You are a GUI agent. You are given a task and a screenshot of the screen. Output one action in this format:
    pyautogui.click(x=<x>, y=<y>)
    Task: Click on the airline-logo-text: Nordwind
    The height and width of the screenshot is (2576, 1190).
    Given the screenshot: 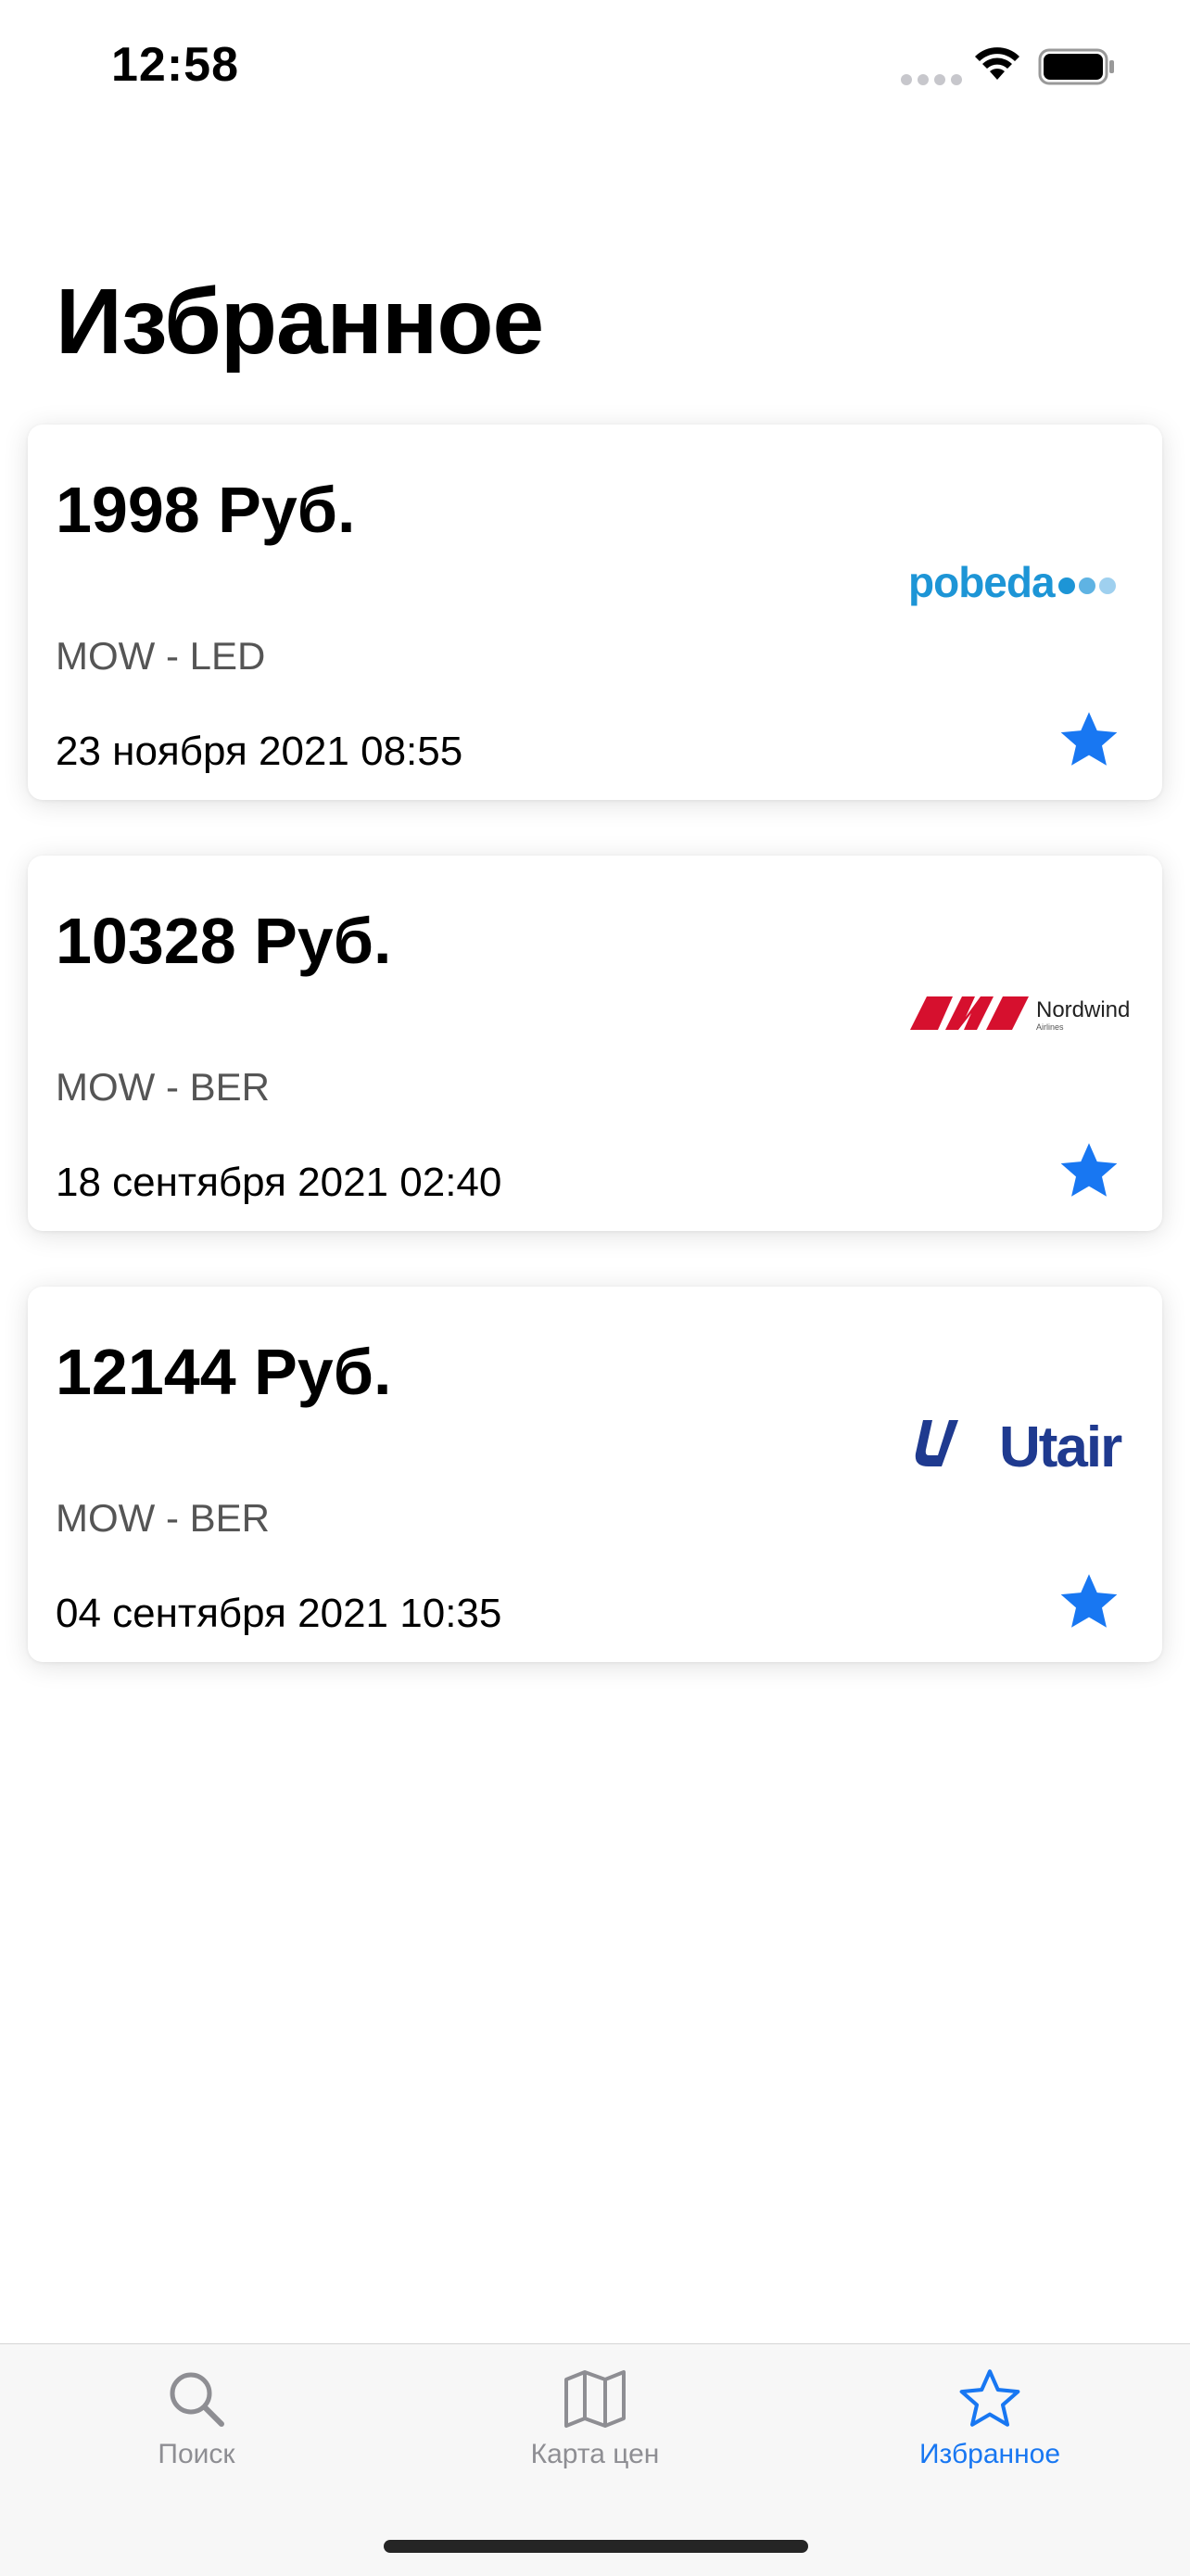 What is the action you would take?
    pyautogui.click(x=1083, y=1009)
    